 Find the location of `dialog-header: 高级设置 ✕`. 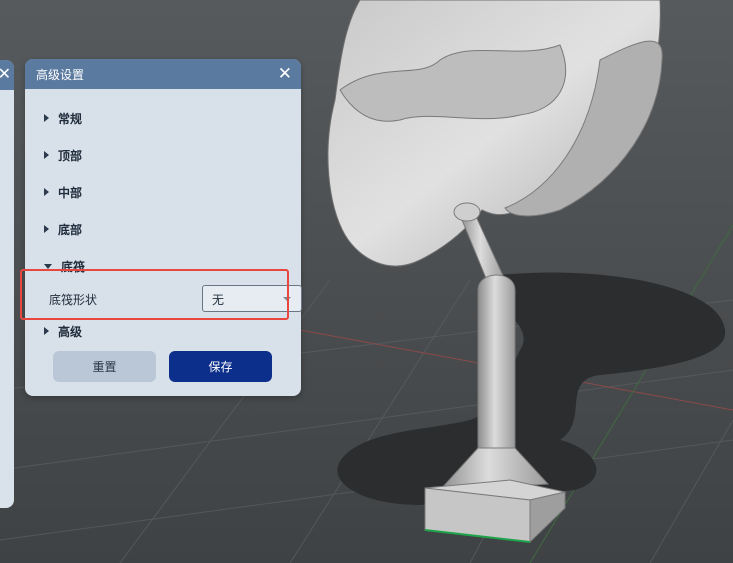

dialog-header: 高级设置 ✕ is located at coordinates (163, 74).